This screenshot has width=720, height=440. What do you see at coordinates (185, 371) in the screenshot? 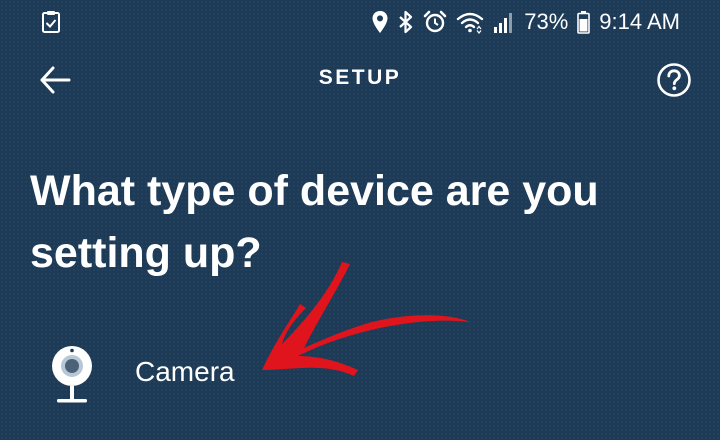
I see `camera-option-label: Camera` at bounding box center [185, 371].